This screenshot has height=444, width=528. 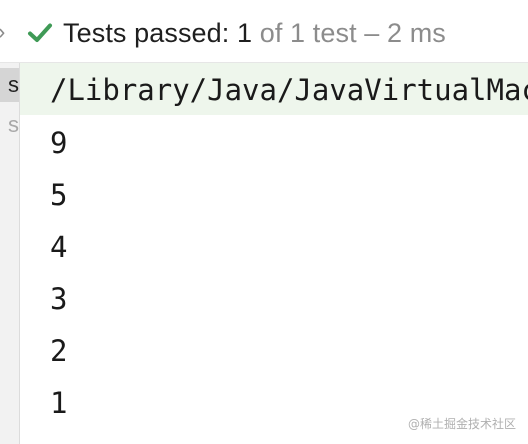 I want to click on tests-passed-label: Tests passed: 1, so click(x=158, y=33).